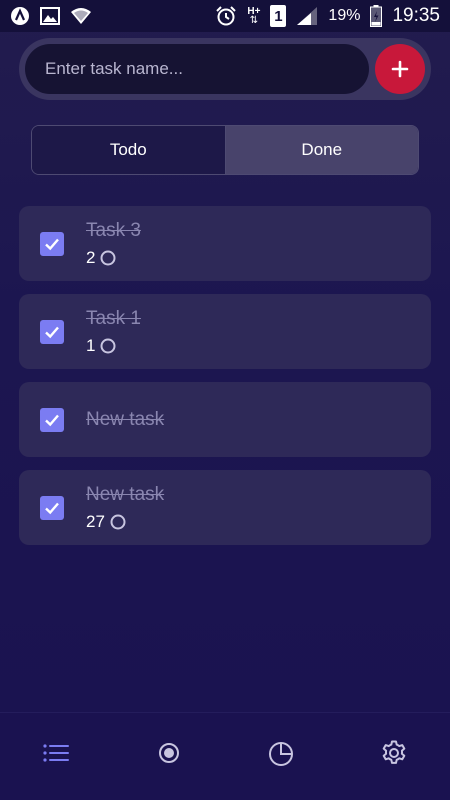 This screenshot has height=800, width=450. I want to click on tab-todo: Todo, so click(129, 150).